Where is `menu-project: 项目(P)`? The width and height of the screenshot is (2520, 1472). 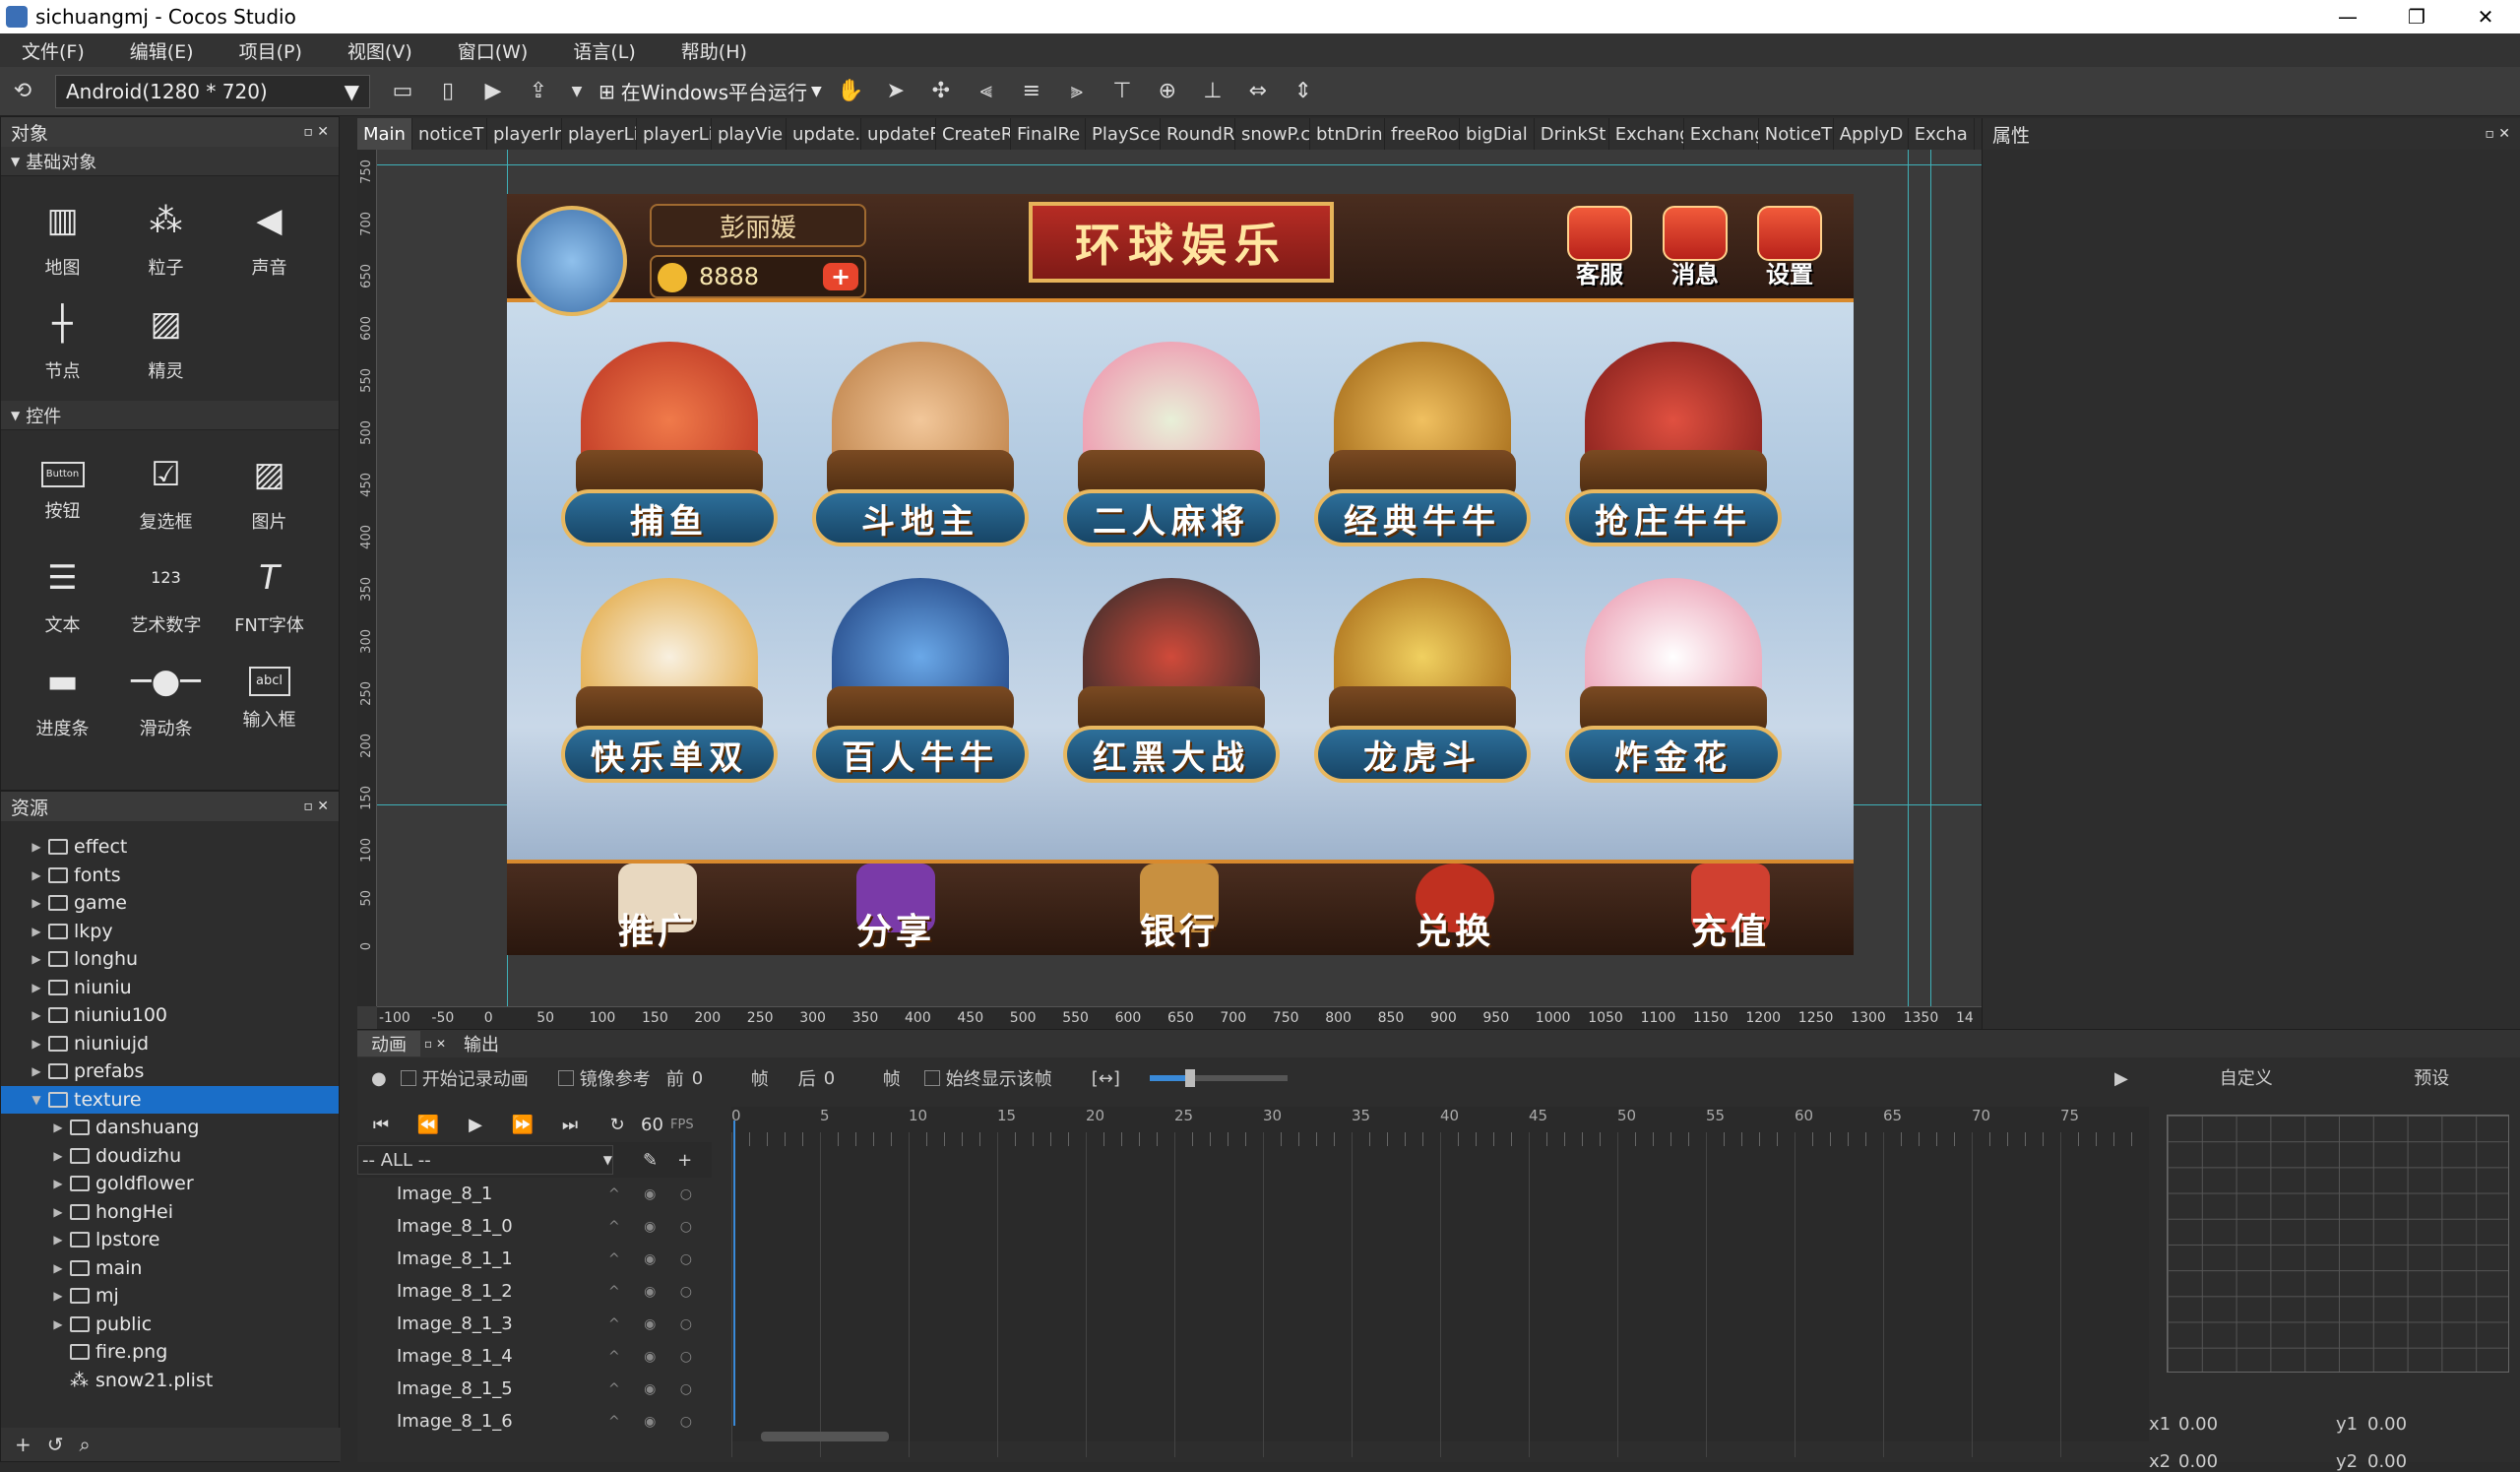
menu-project: 项目(P) is located at coordinates (271, 50).